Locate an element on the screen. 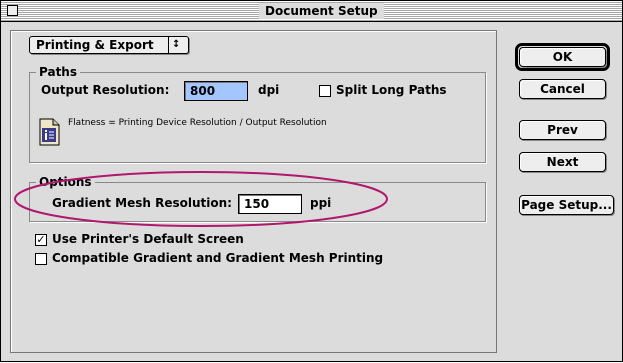 This screenshot has height=363, width=623. title-bar: Document Setup is located at coordinates (311, 11).